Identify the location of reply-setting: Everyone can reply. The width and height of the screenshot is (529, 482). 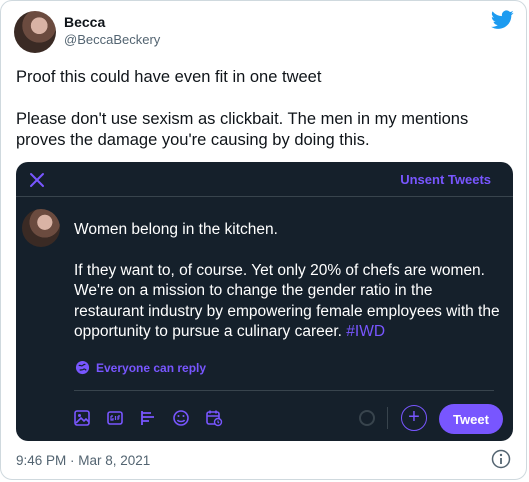
(140, 367).